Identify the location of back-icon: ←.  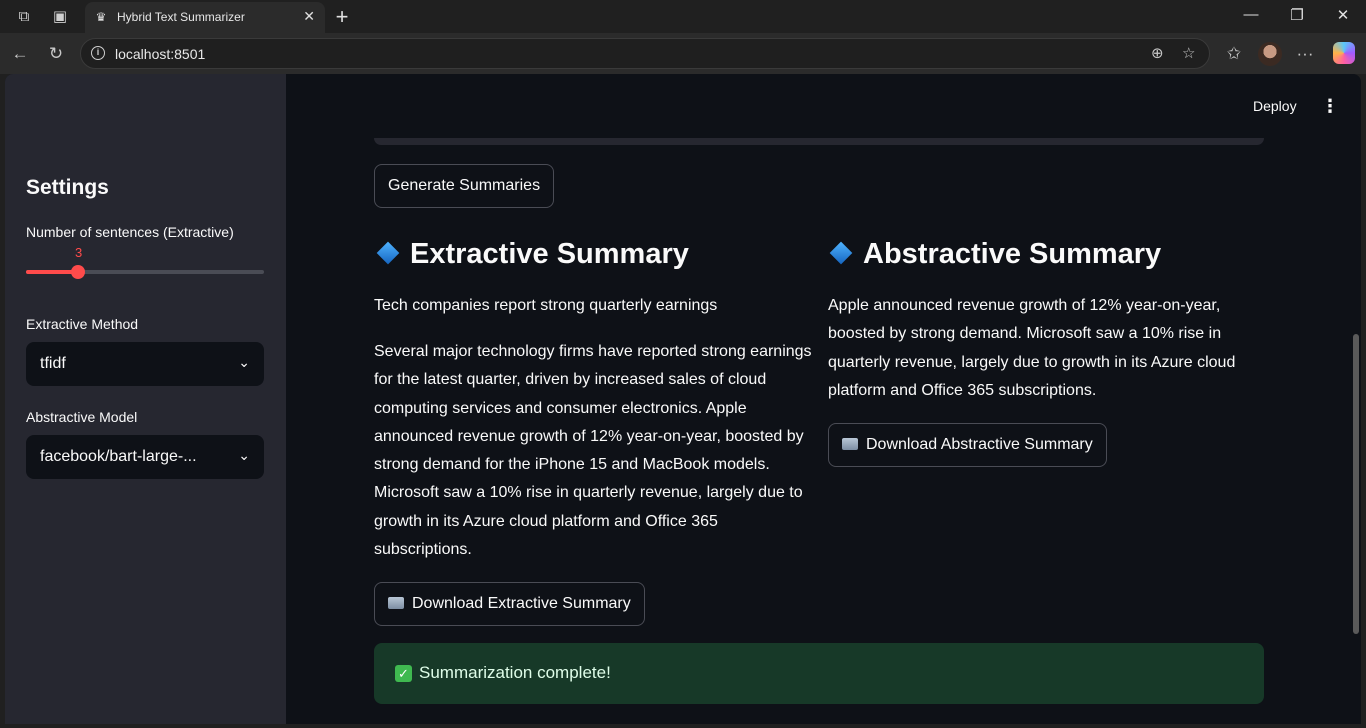
(20, 54).